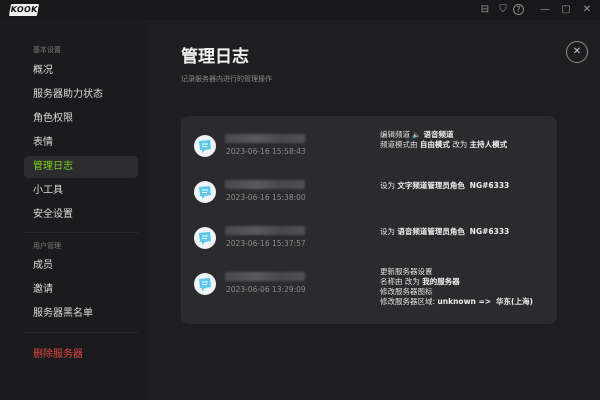 The height and width of the screenshot is (400, 600). Describe the element at coordinates (431, 231) in the screenshot. I see `role-name: 语音频道管理员角色` at that location.